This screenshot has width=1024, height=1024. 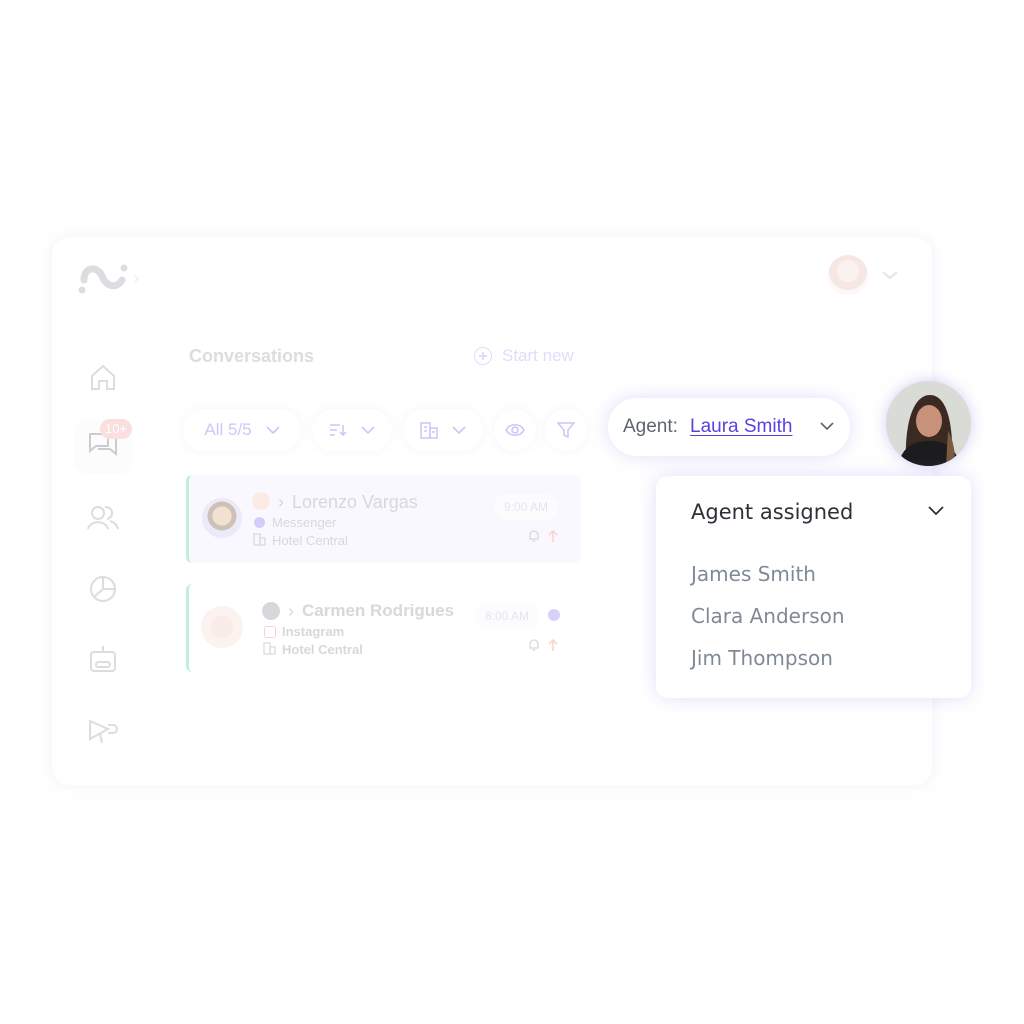 I want to click on unread-dot, so click(x=554, y=615).